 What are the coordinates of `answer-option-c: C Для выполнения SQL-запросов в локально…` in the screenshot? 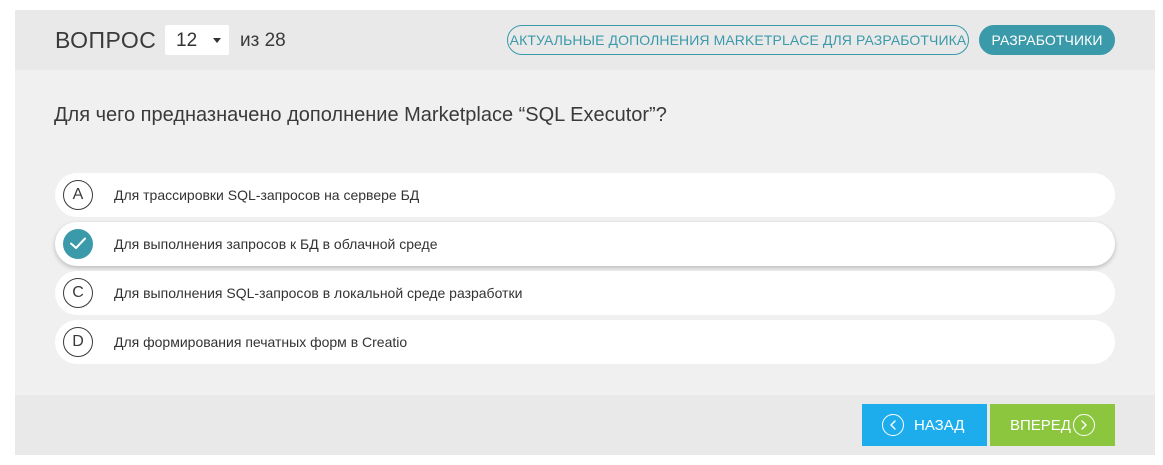 It's located at (585, 293).